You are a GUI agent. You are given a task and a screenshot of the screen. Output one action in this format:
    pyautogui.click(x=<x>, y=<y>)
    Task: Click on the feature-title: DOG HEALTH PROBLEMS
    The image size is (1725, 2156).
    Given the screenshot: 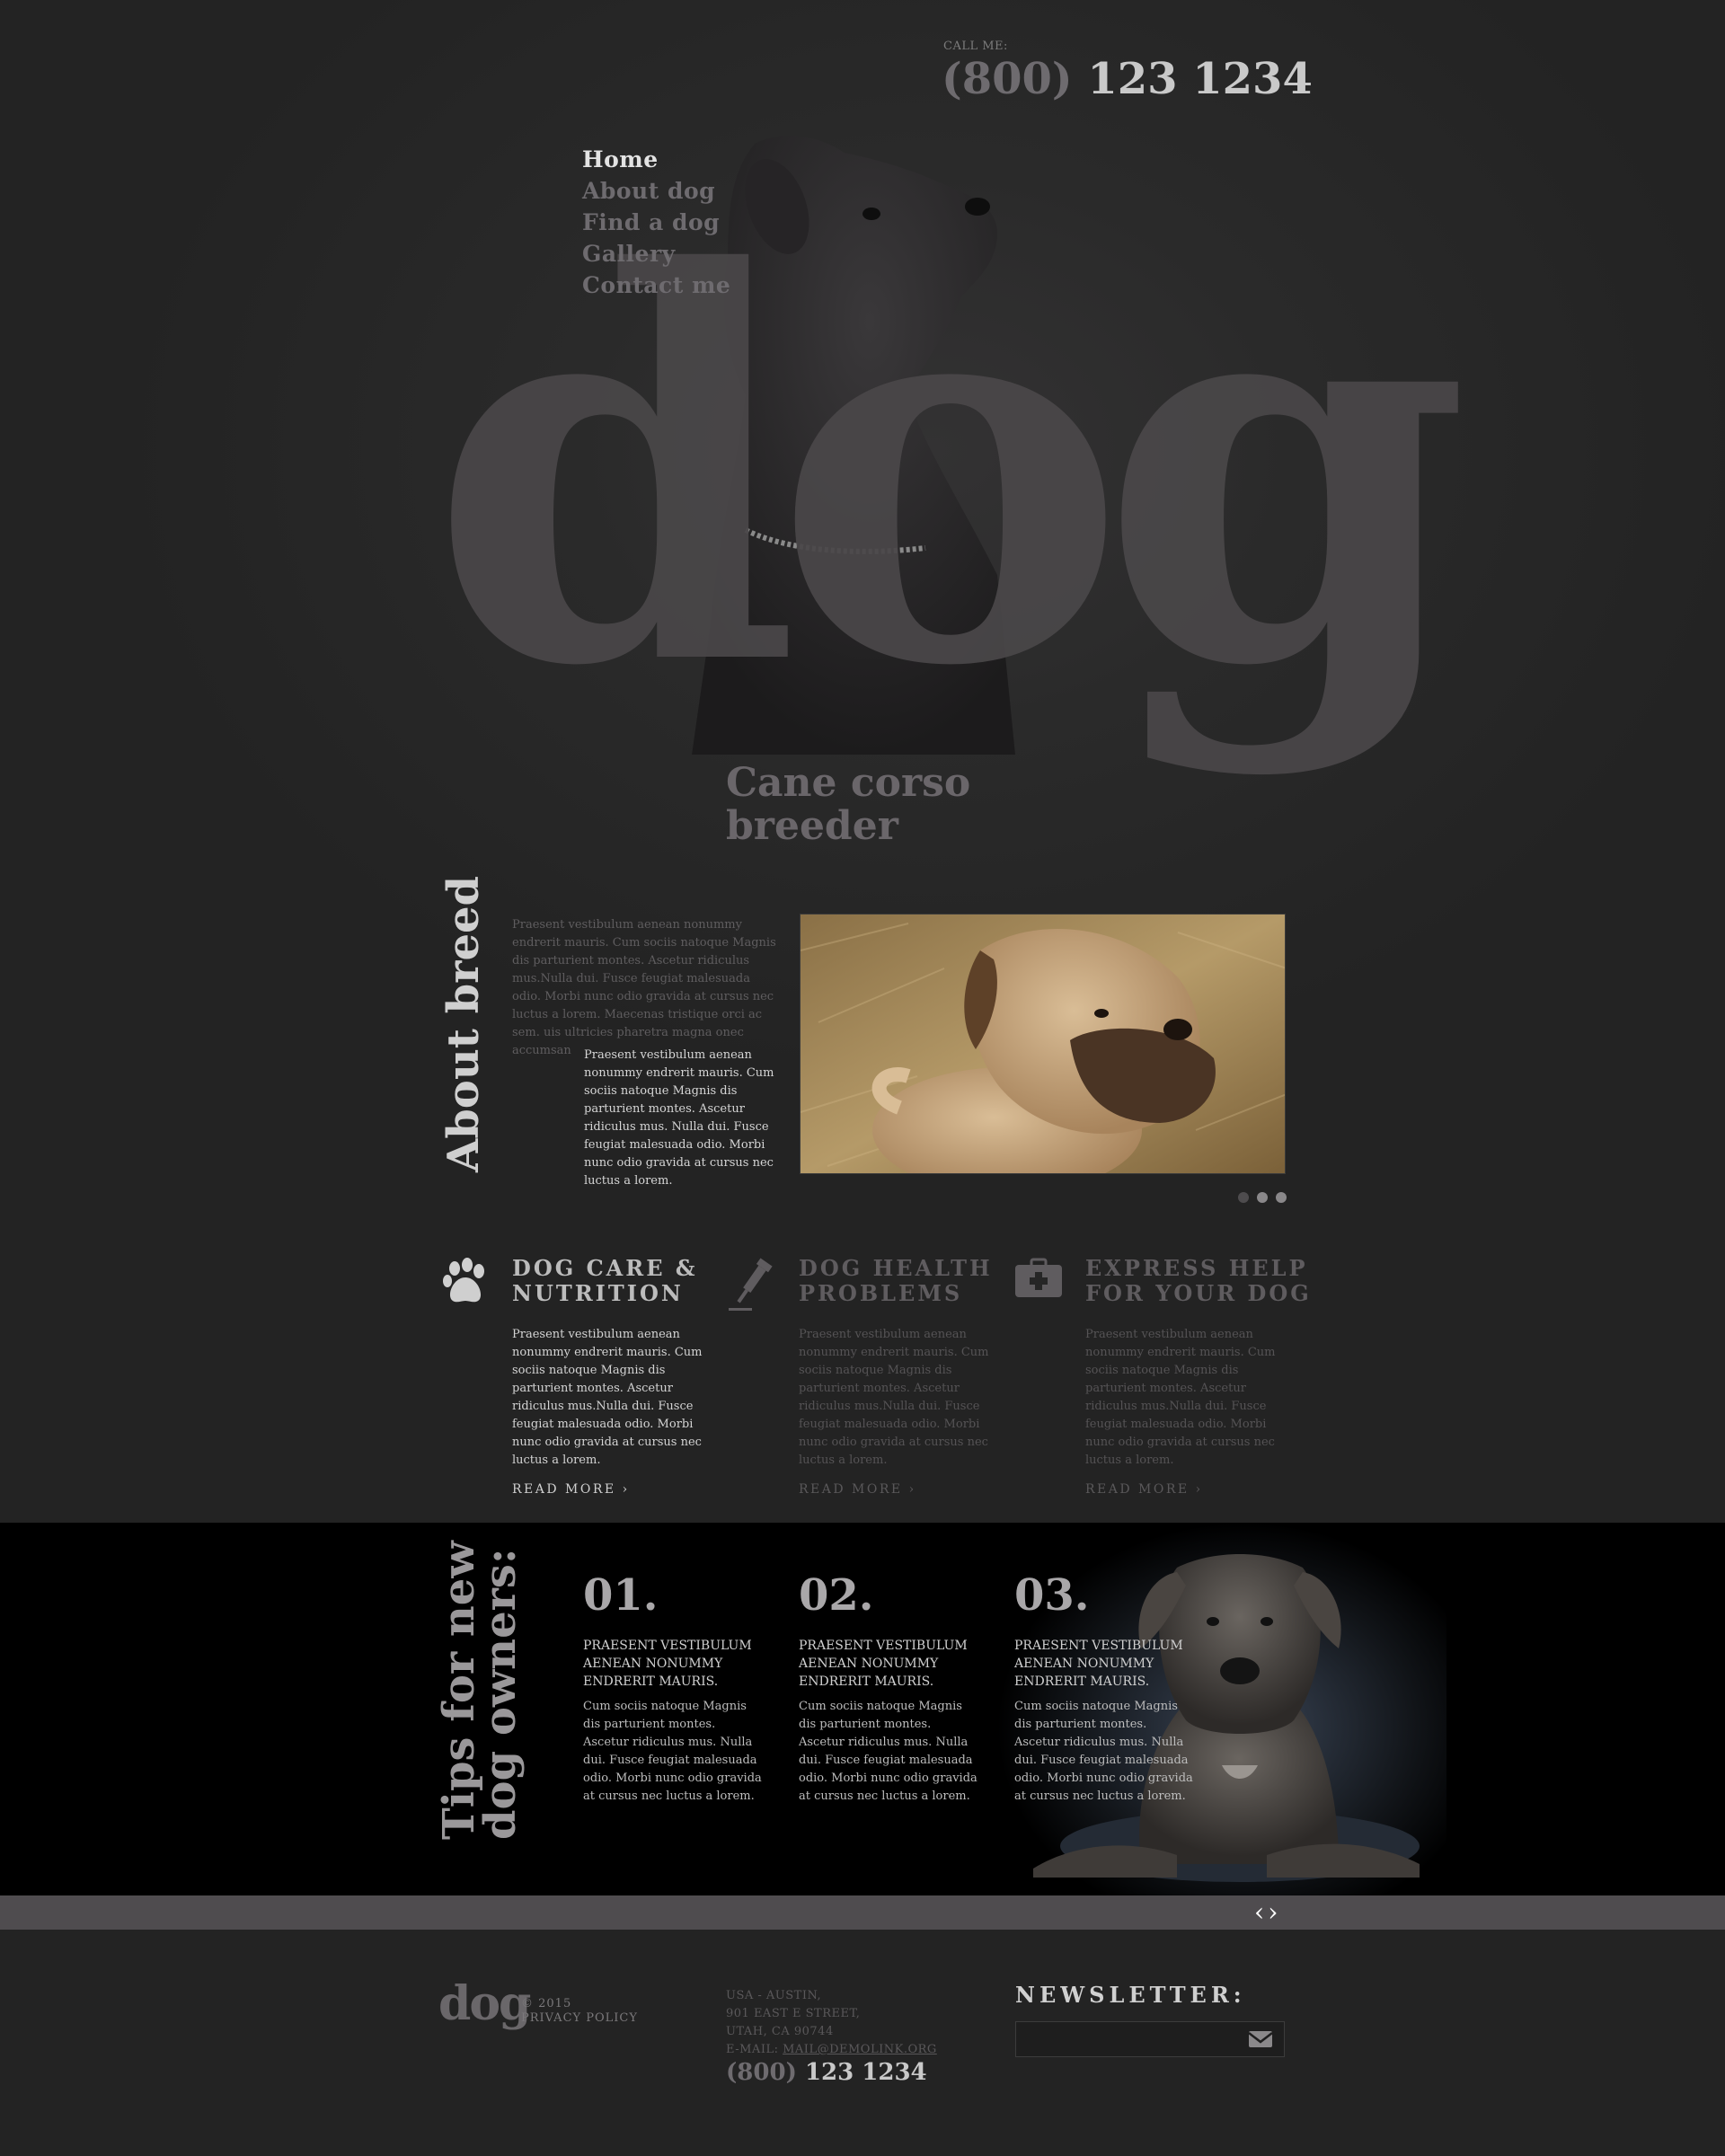 What is the action you would take?
    pyautogui.click(x=896, y=1280)
    